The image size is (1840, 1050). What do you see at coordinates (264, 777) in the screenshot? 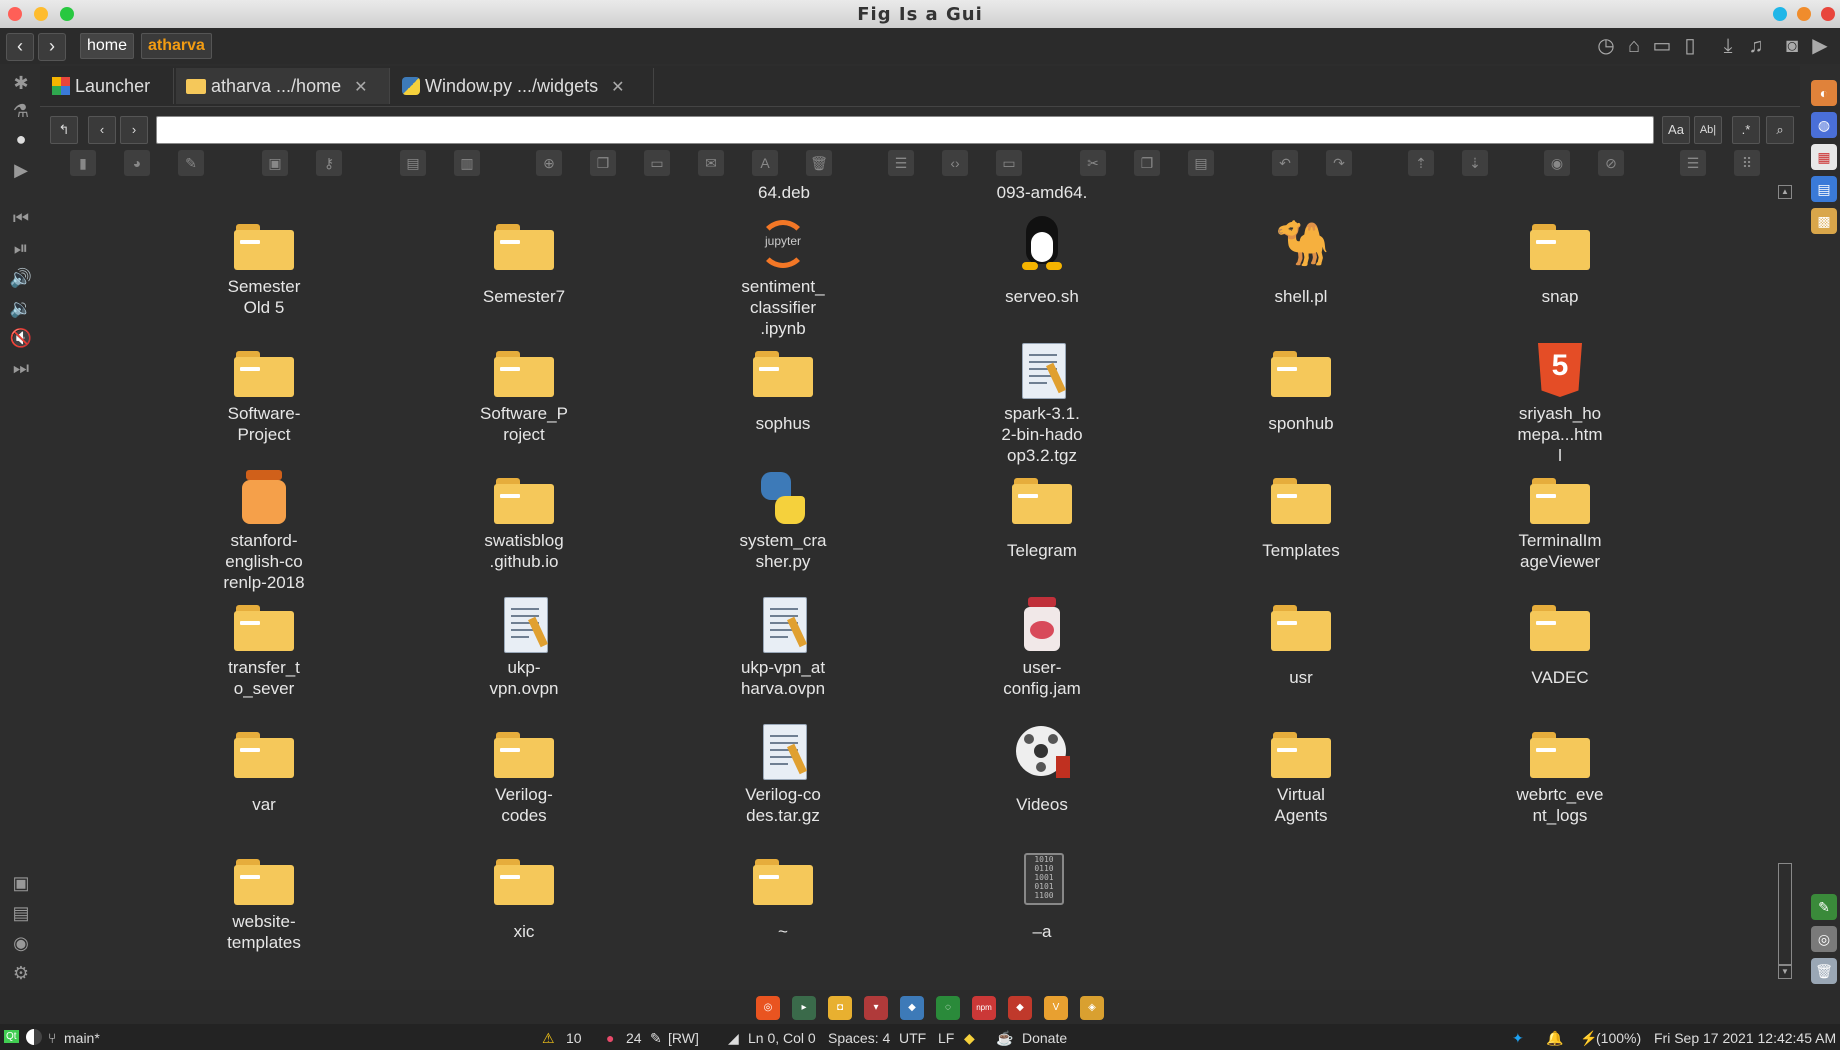
I see `file-item: var` at bounding box center [264, 777].